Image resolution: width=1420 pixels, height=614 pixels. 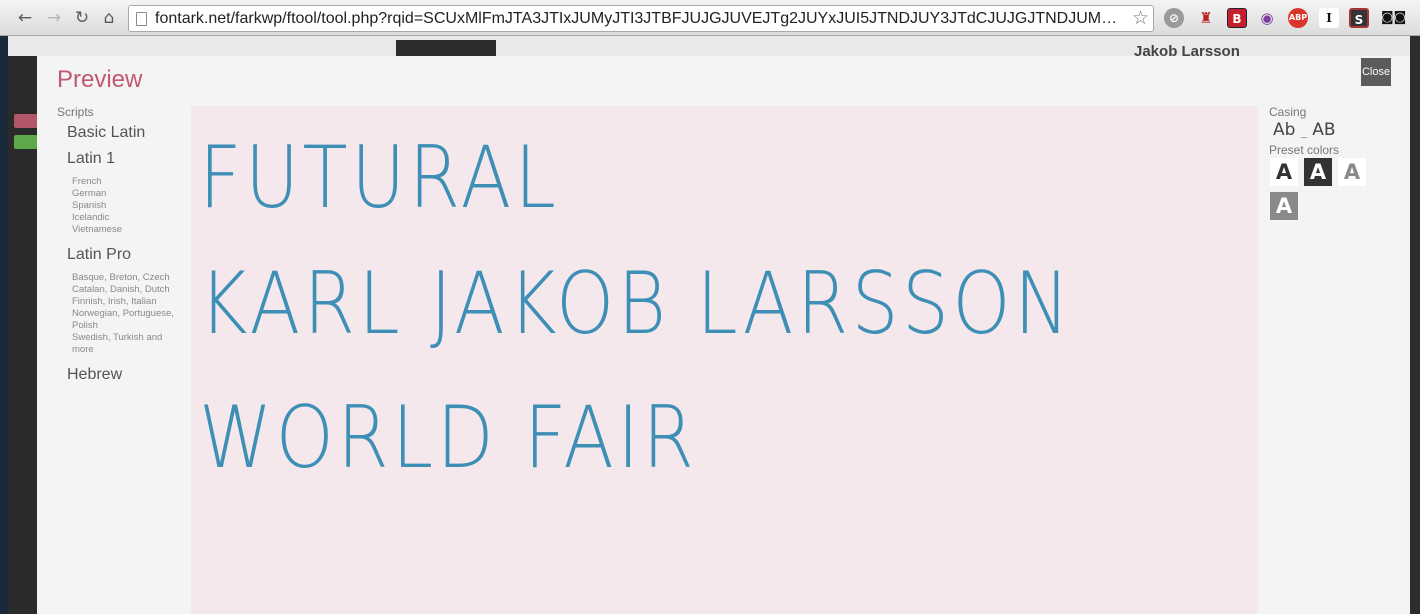 What do you see at coordinates (1267, 18) in the screenshot?
I see `eye-icon: ◉` at bounding box center [1267, 18].